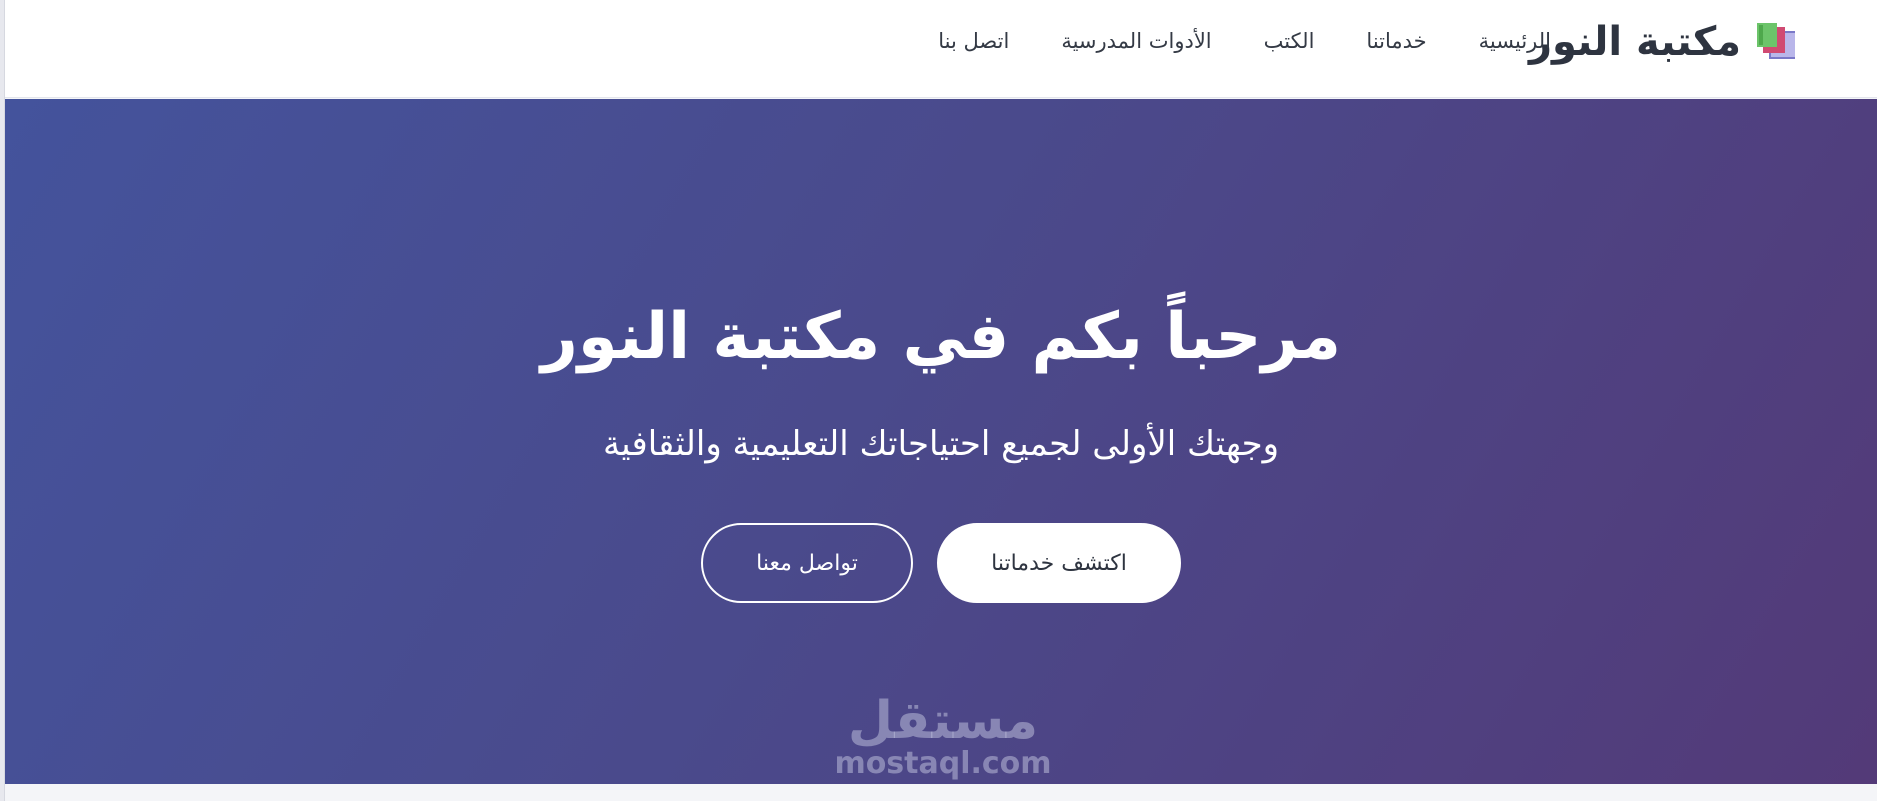  What do you see at coordinates (1136, 41) in the screenshot?
I see `nav-school-supplies: الأدوات المدرسية` at bounding box center [1136, 41].